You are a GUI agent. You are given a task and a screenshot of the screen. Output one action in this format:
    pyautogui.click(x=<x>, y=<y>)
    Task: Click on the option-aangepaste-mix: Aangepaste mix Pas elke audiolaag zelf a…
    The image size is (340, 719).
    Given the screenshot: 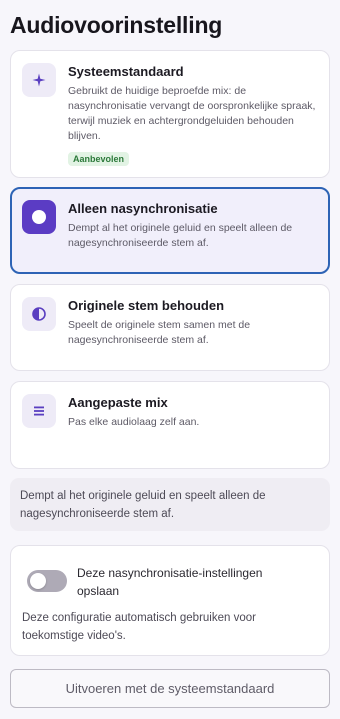 What is the action you would take?
    pyautogui.click(x=170, y=425)
    